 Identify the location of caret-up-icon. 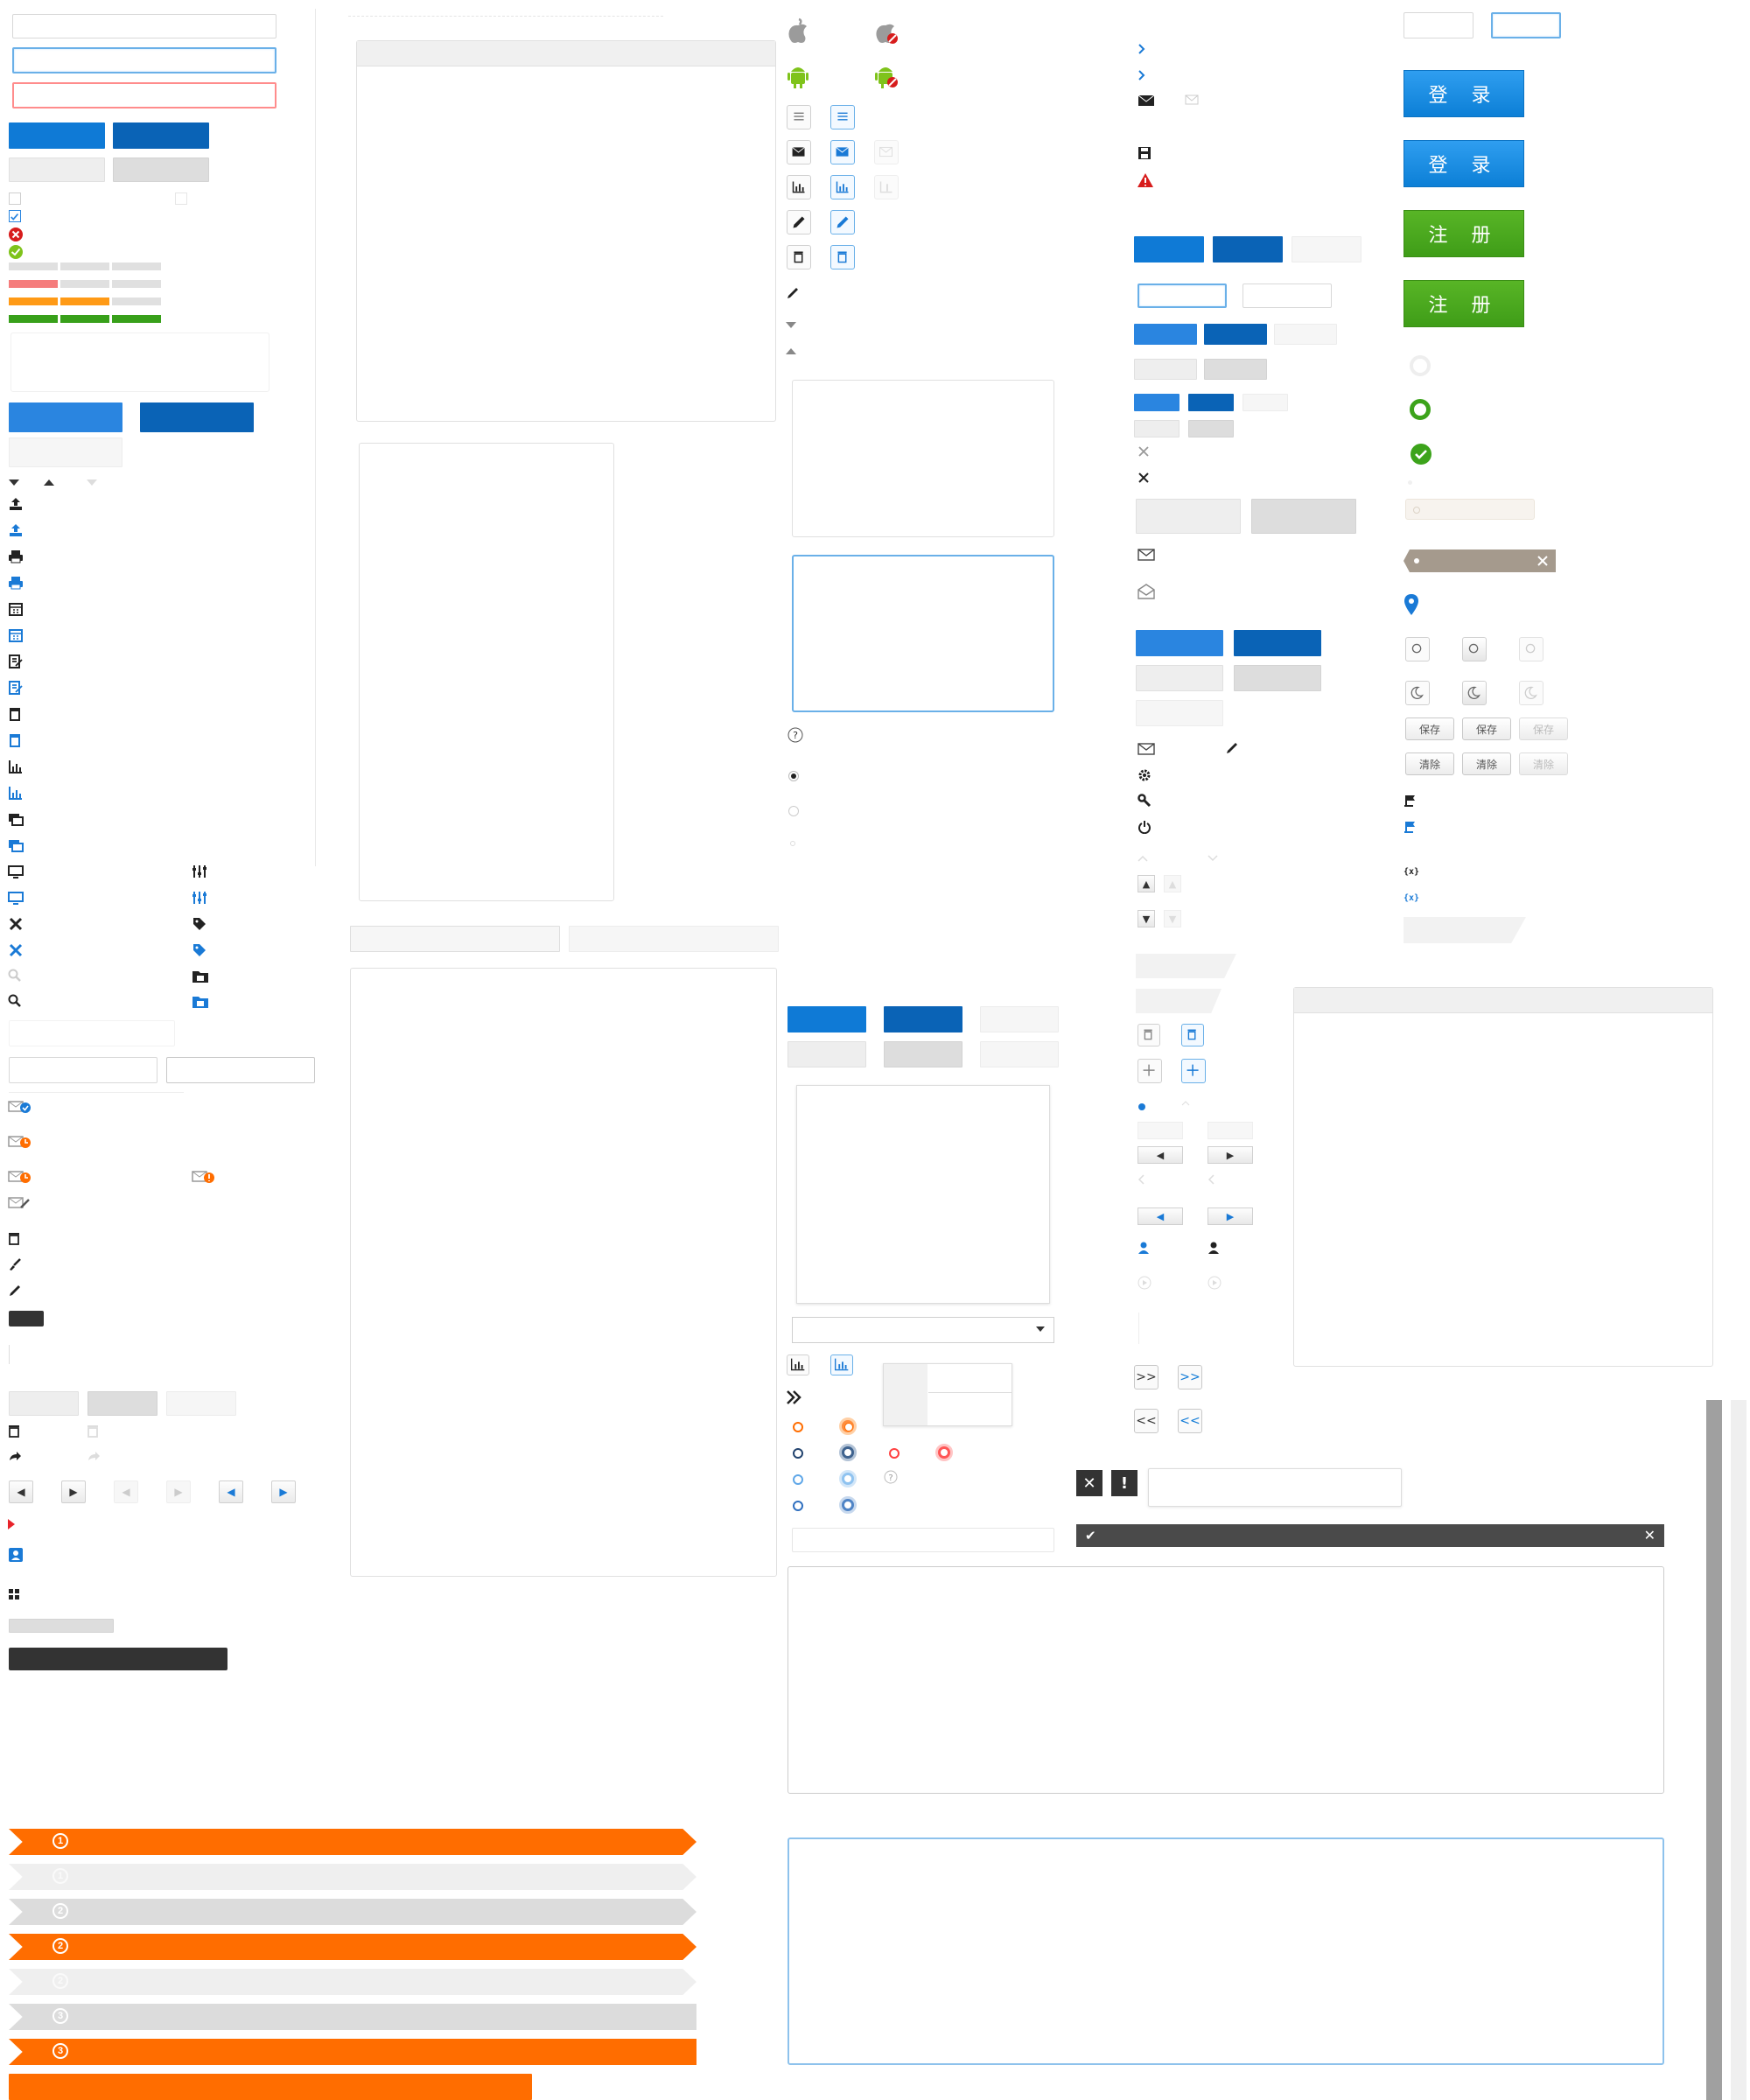
(49, 483).